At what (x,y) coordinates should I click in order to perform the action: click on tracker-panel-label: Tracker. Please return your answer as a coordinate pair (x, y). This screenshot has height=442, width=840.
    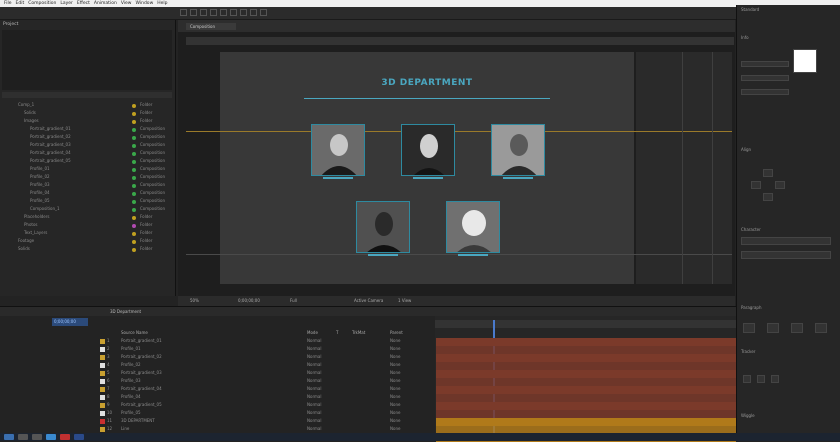
    Looking at the image, I should click on (748, 351).